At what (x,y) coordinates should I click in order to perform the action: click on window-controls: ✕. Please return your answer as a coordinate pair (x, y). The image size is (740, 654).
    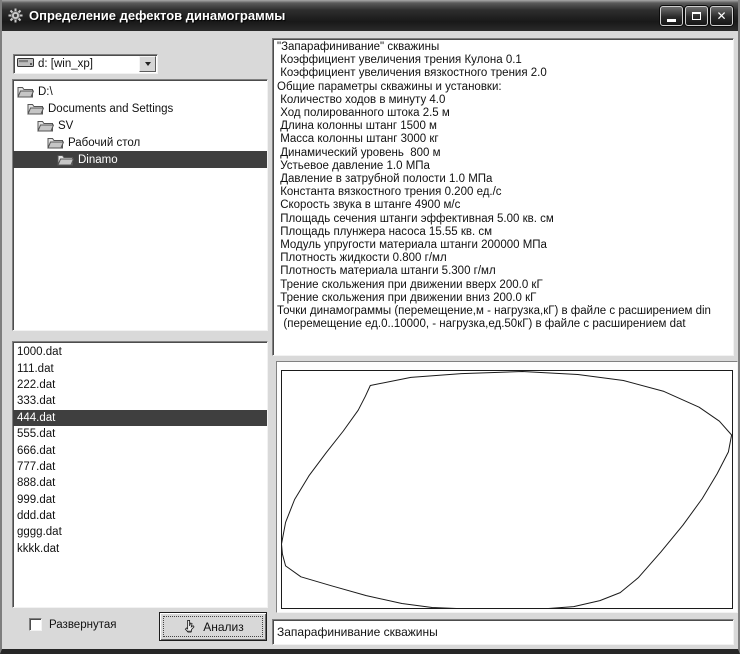
    Looking at the image, I should click on (696, 15).